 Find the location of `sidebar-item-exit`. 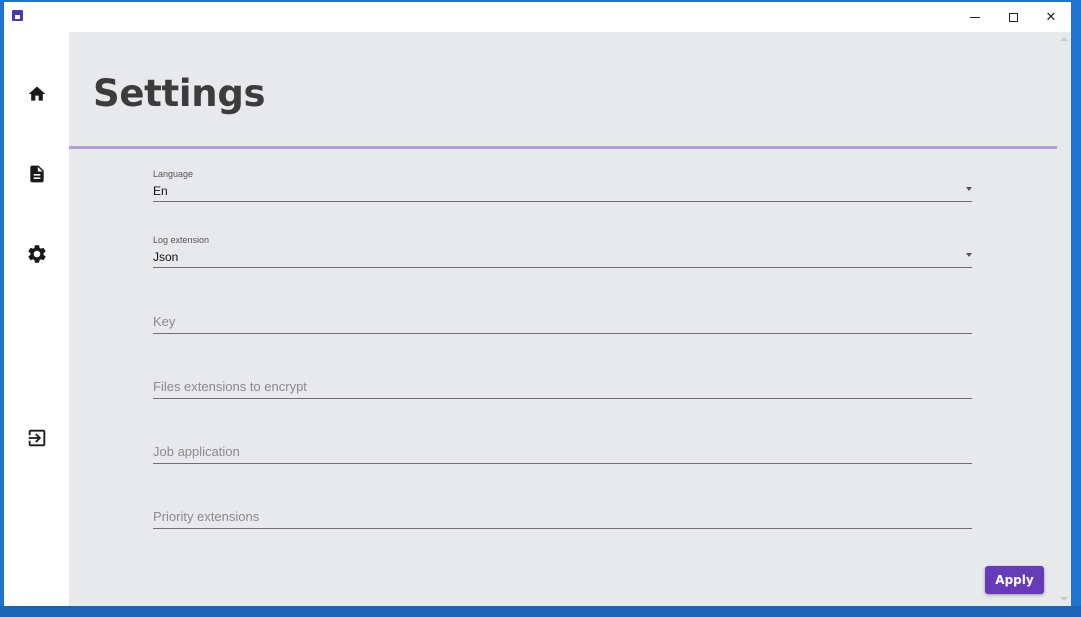

sidebar-item-exit is located at coordinates (37, 438).